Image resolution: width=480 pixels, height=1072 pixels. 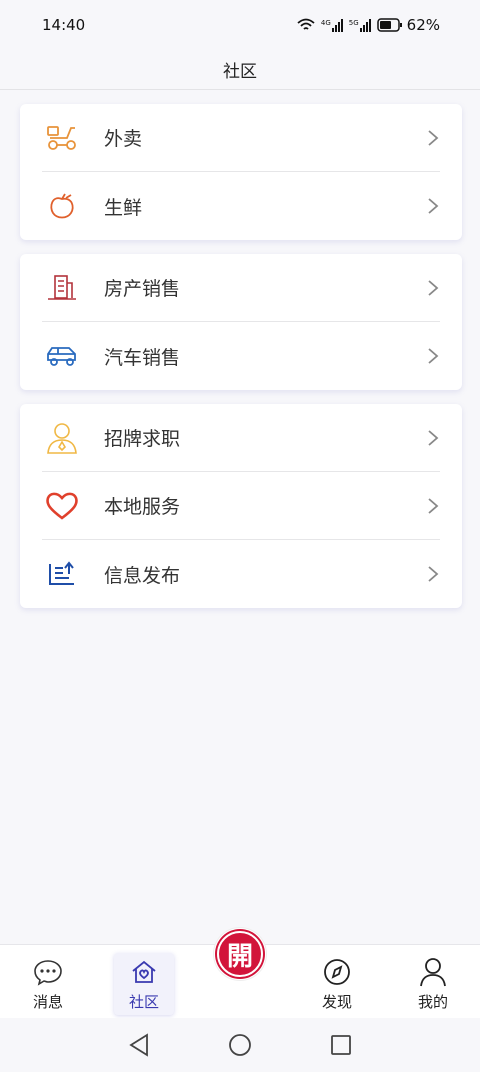 What do you see at coordinates (241, 574) in the screenshot?
I see `menu-item-publish: 信息发布` at bounding box center [241, 574].